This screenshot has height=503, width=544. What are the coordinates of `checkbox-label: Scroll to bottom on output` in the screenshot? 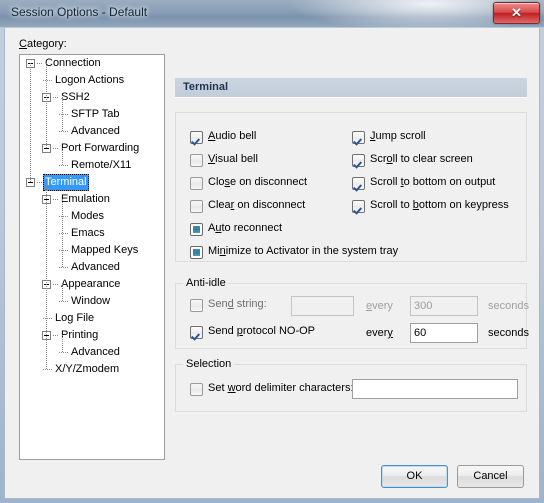 It's located at (433, 182).